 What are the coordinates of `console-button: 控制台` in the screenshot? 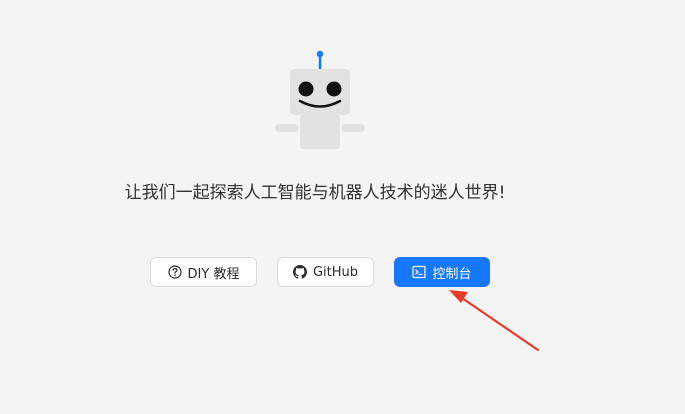 It's located at (442, 272).